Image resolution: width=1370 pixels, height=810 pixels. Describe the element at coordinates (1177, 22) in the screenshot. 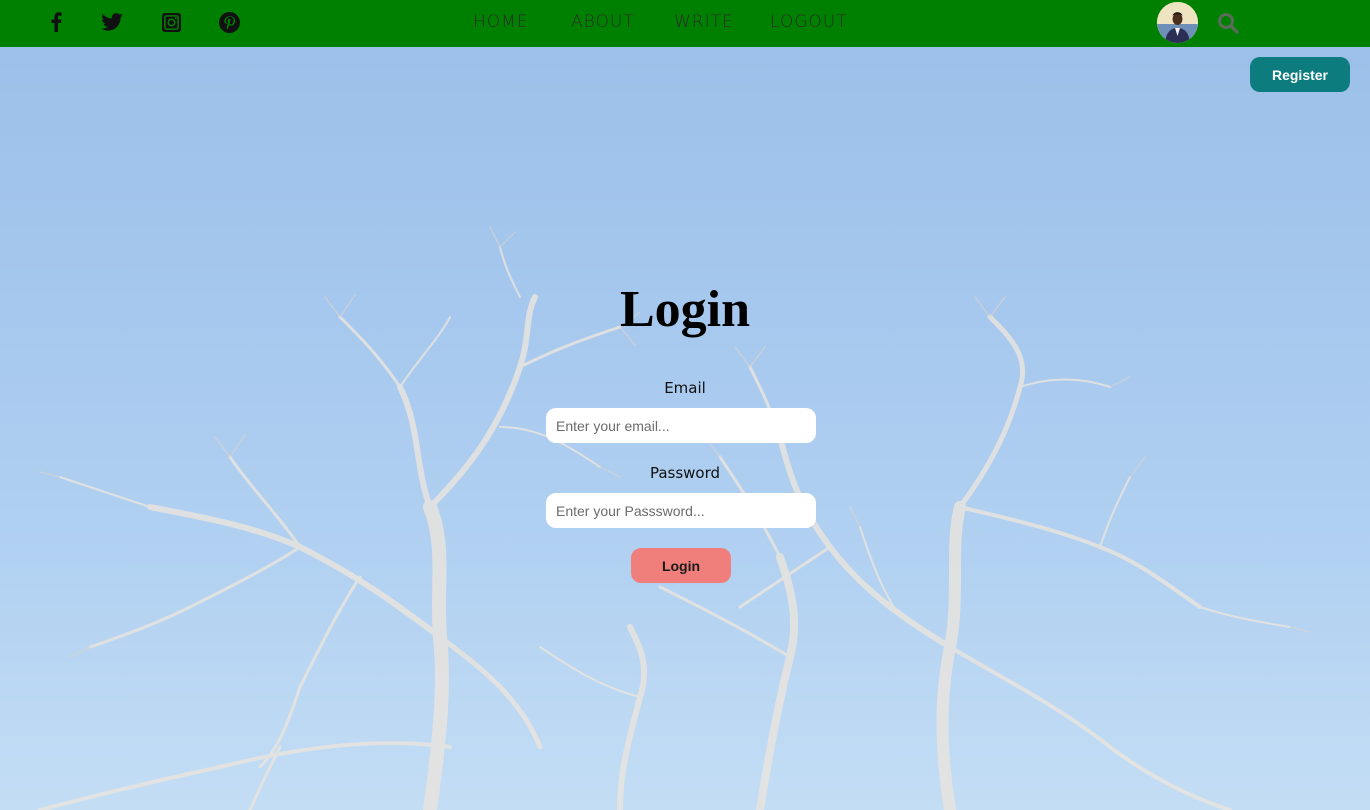

I see `user-avatar` at that location.